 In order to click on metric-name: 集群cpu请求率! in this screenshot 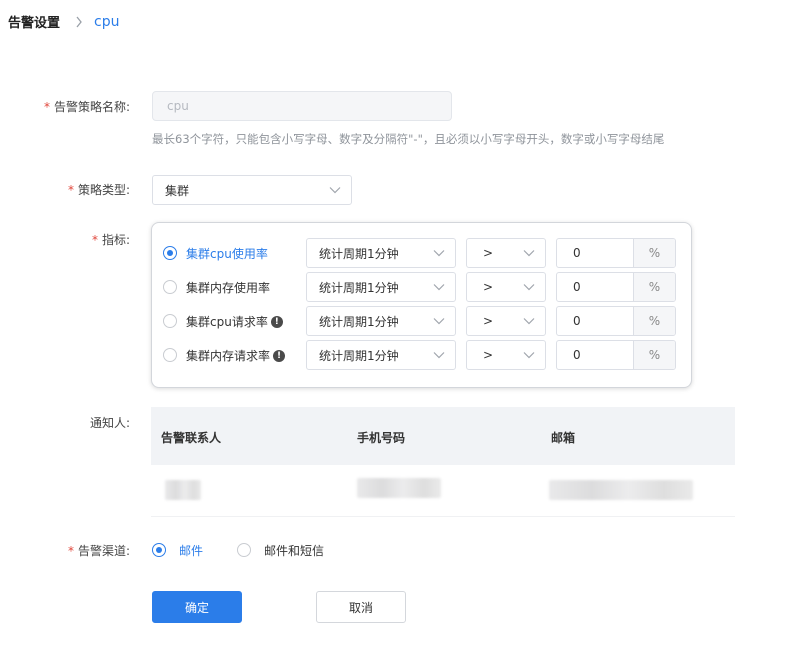, I will do `click(234, 321)`.